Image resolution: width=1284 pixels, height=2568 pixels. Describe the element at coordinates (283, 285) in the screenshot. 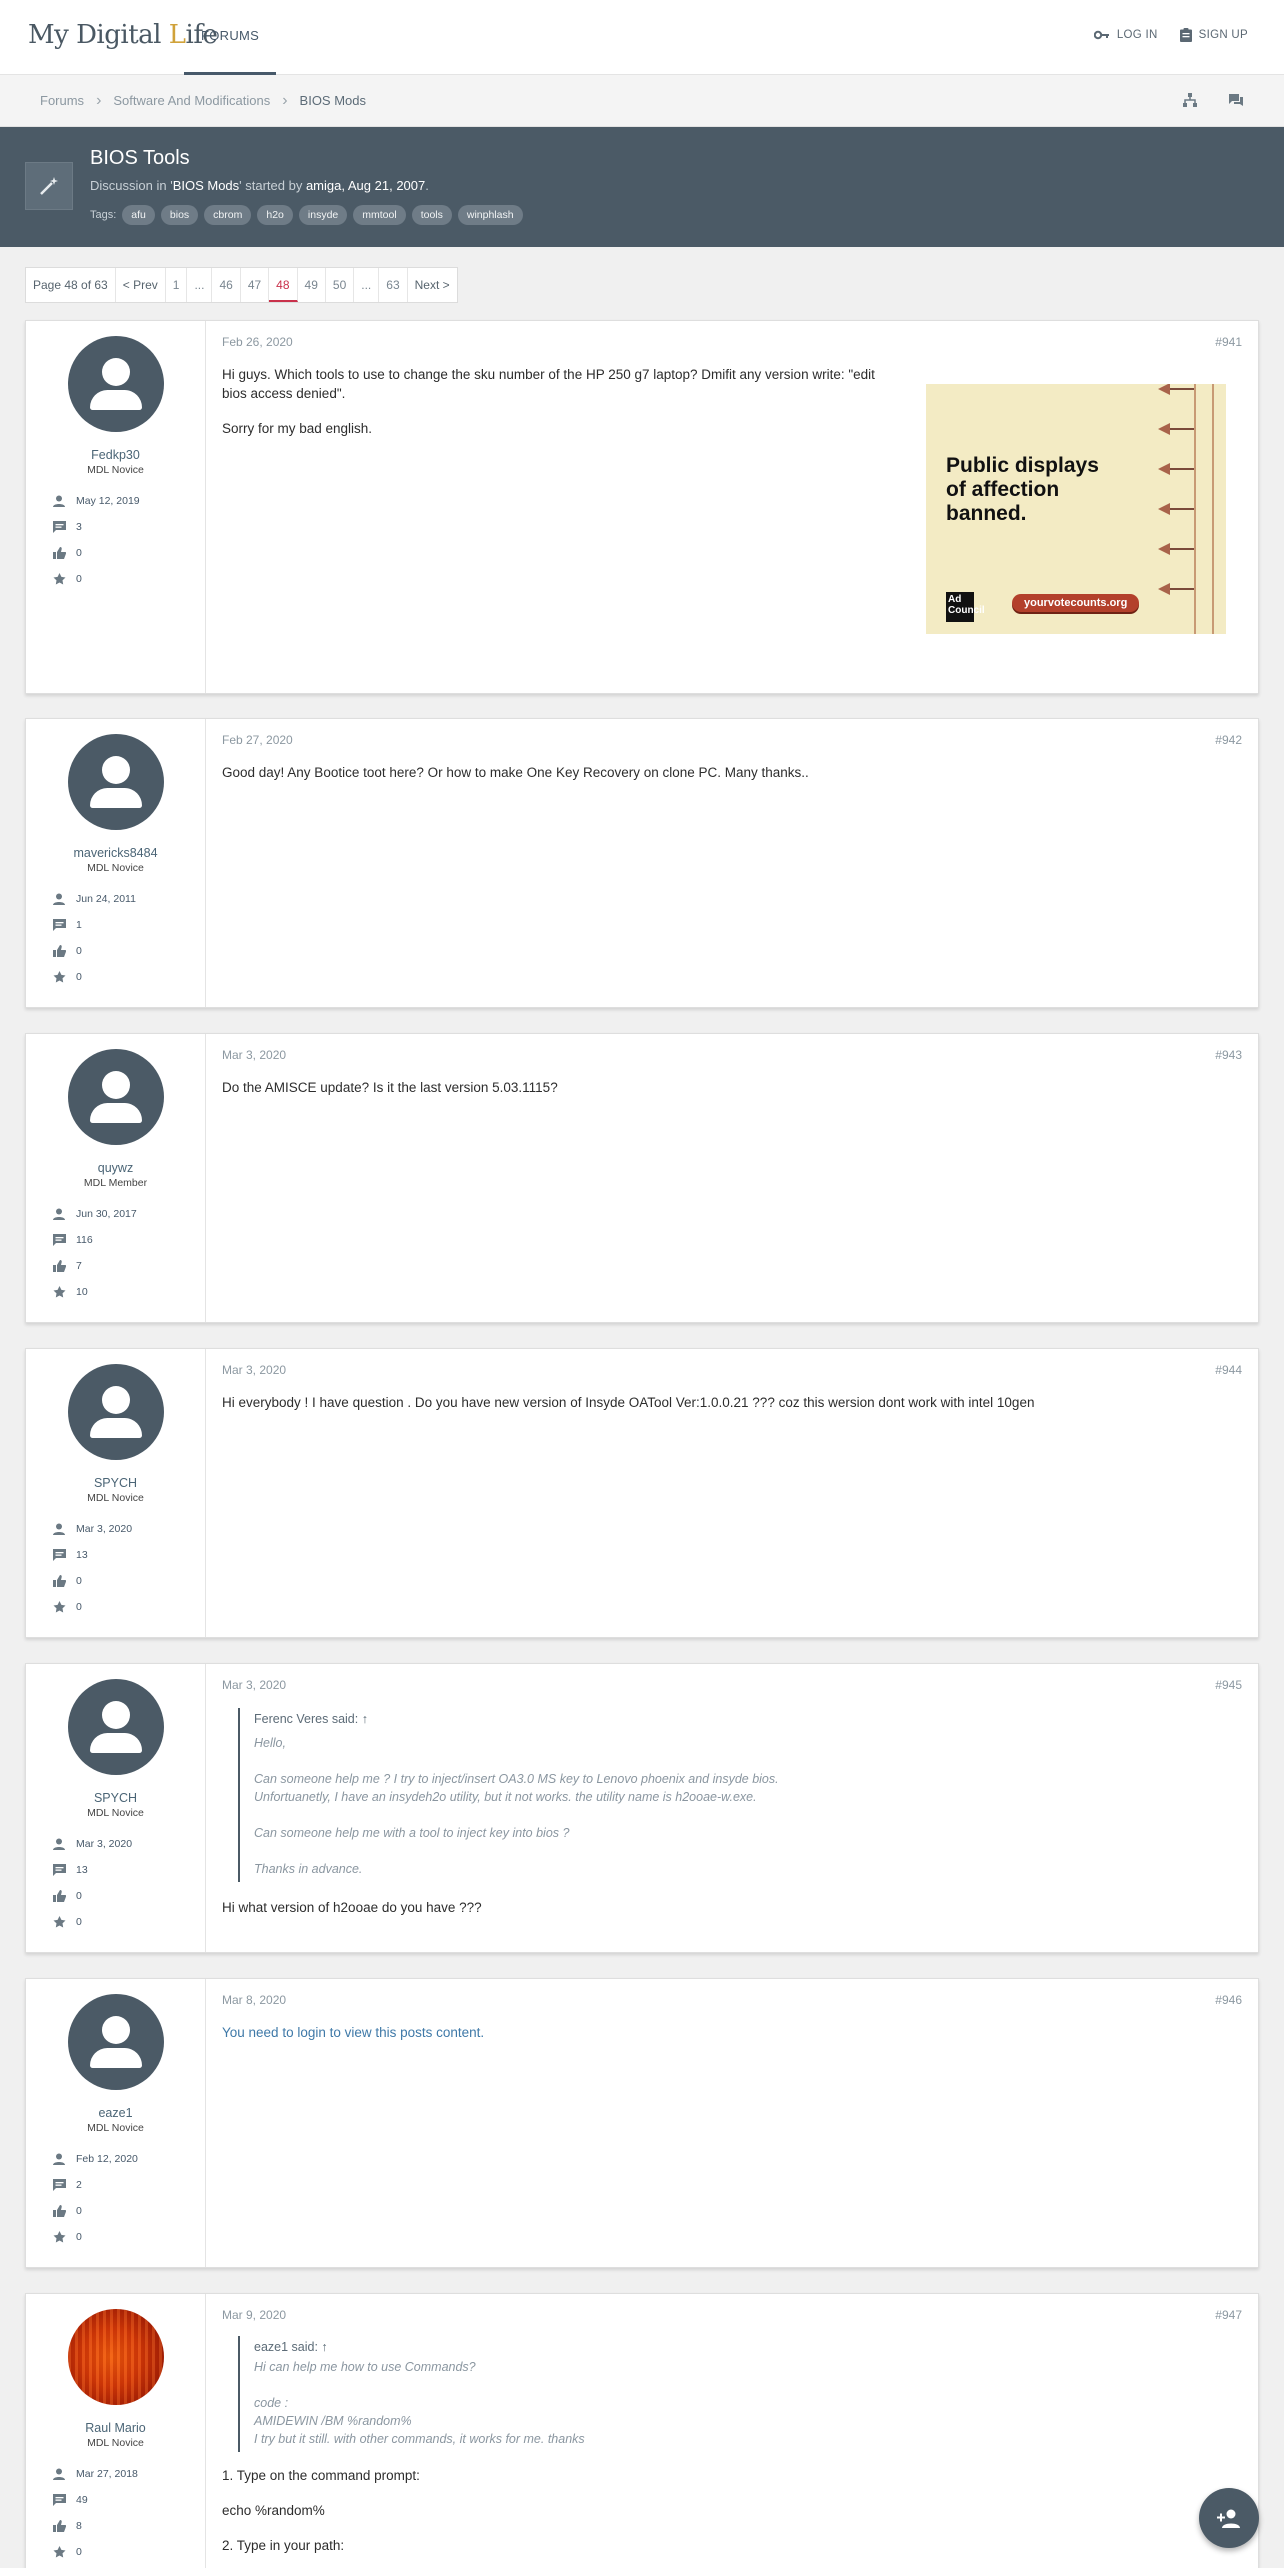

I see `page-link-48-current: 48` at that location.